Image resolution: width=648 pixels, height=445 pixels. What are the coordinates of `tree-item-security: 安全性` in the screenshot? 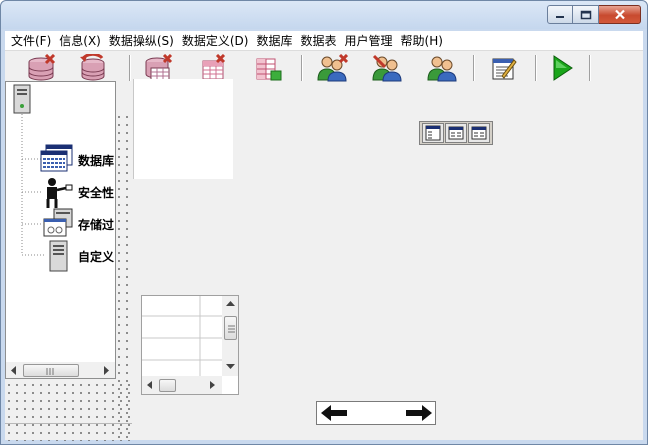 It's located at (96, 192).